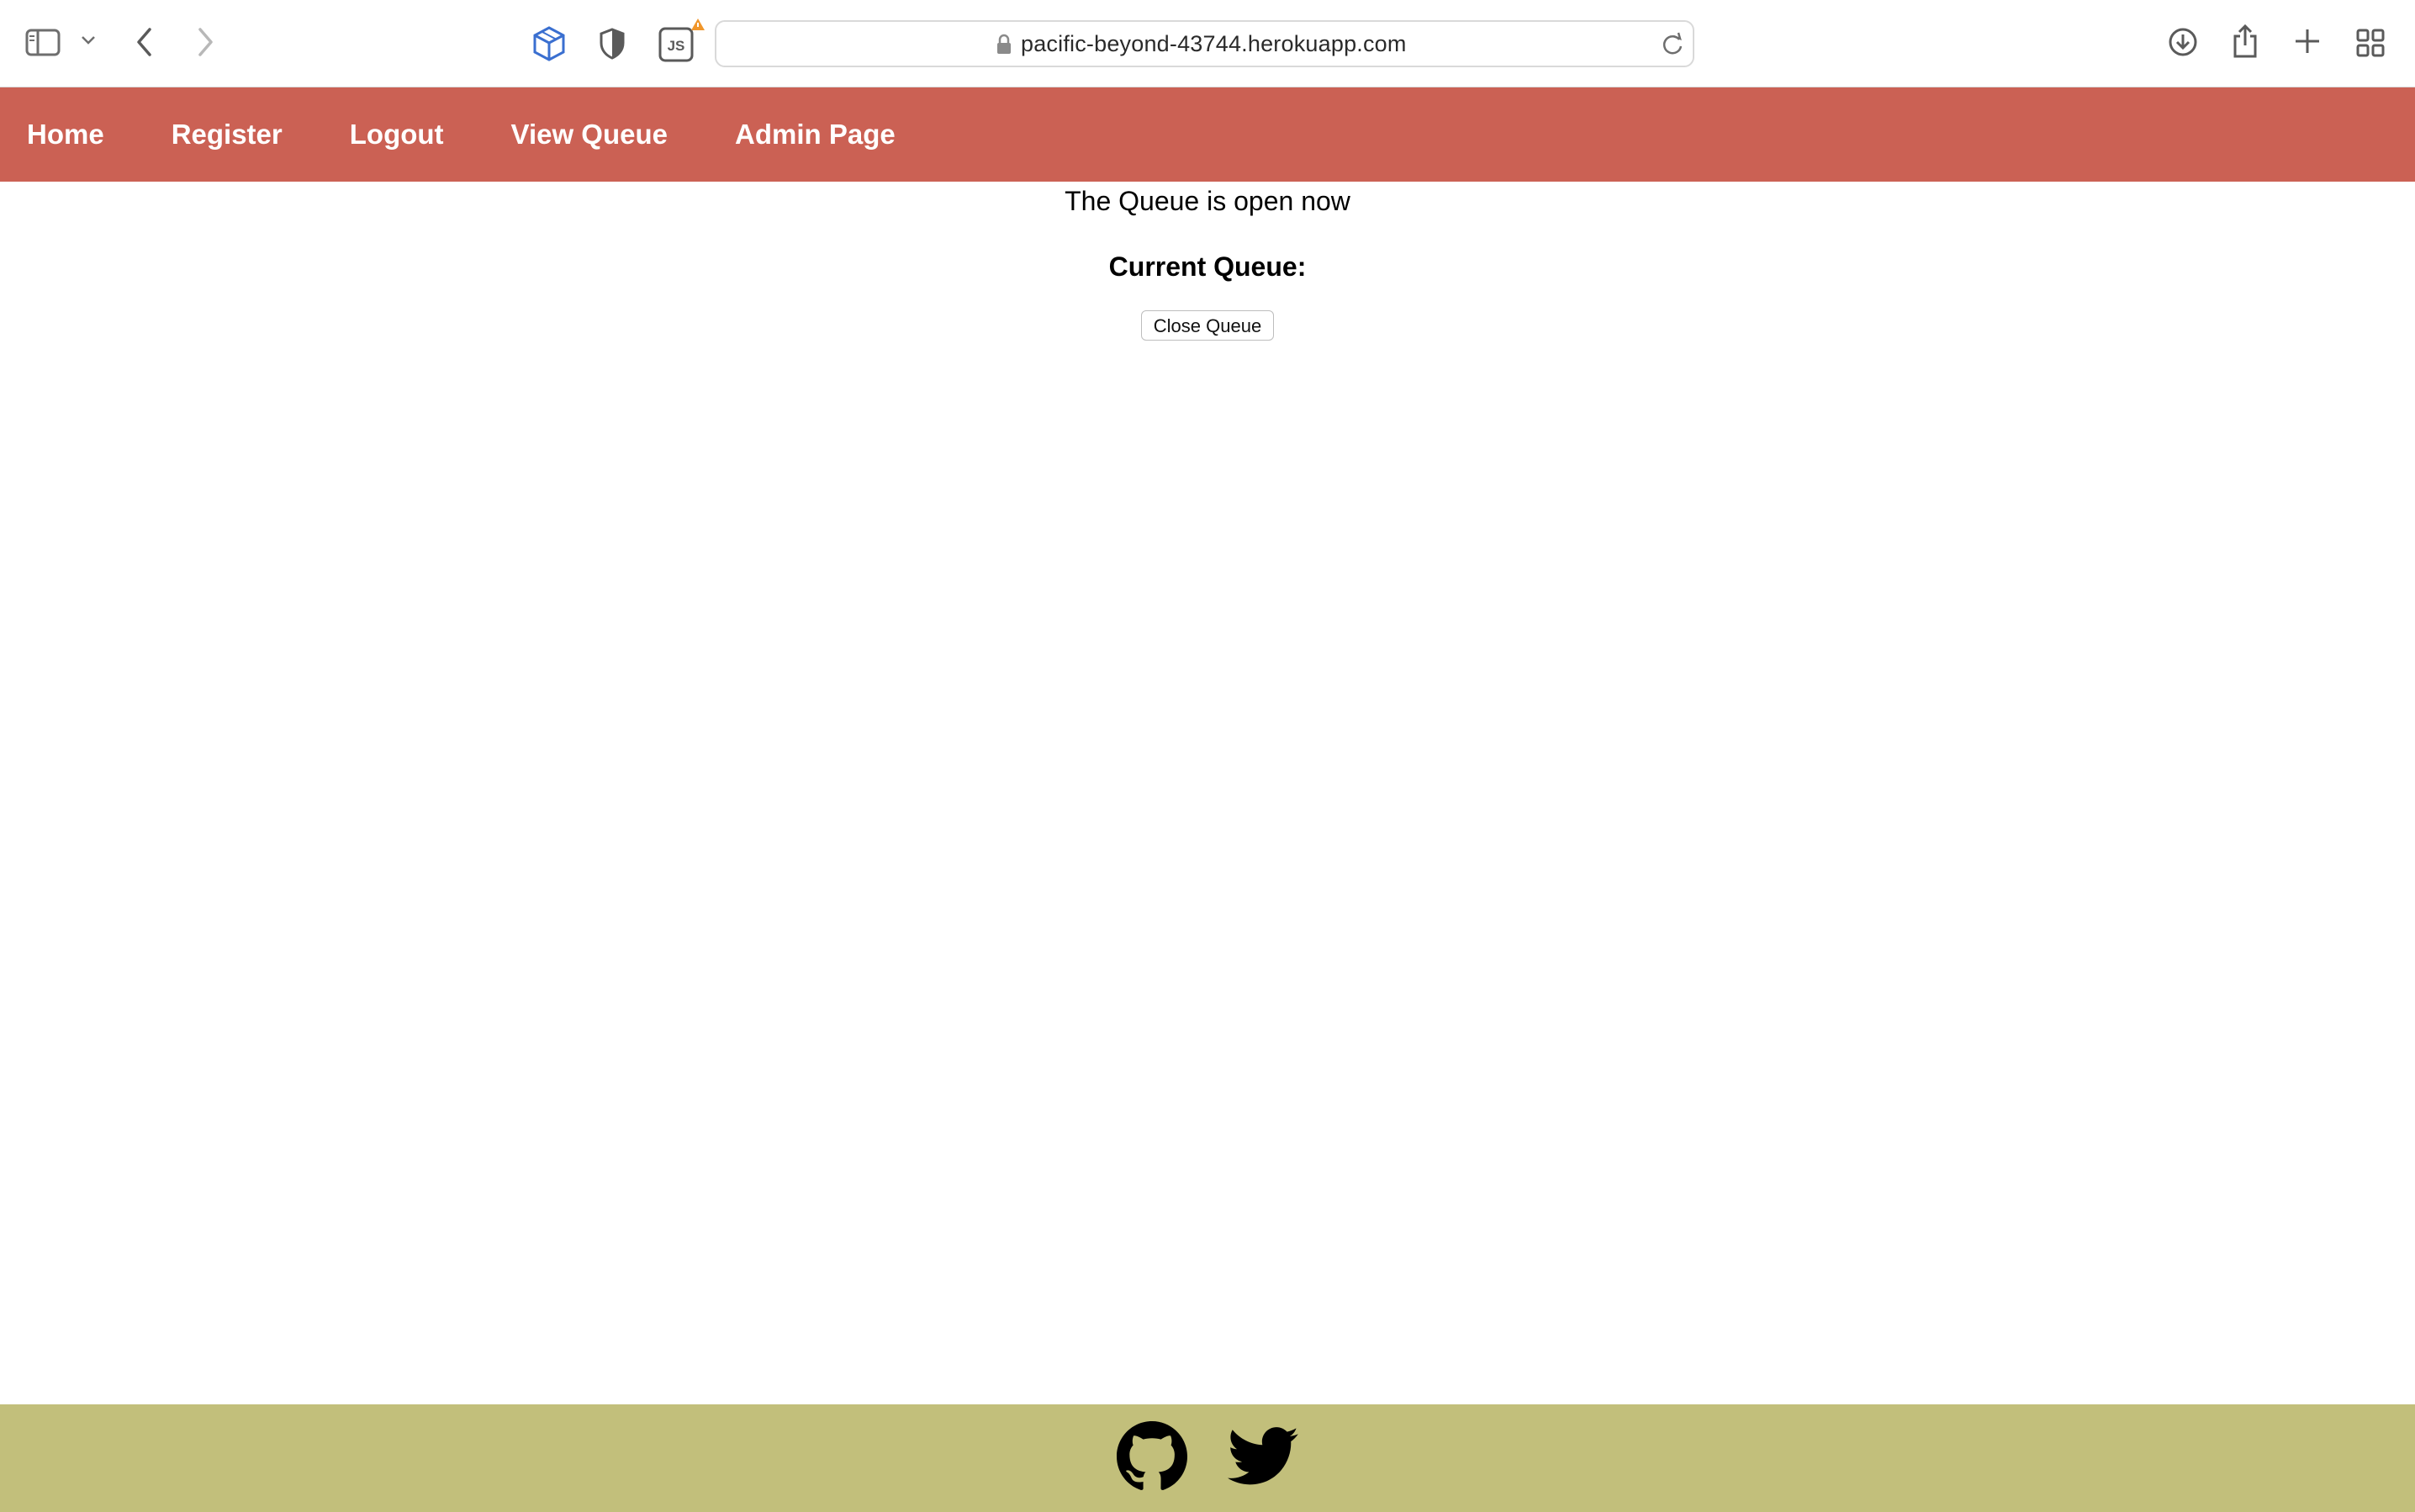  I want to click on back-icon, so click(145, 42).